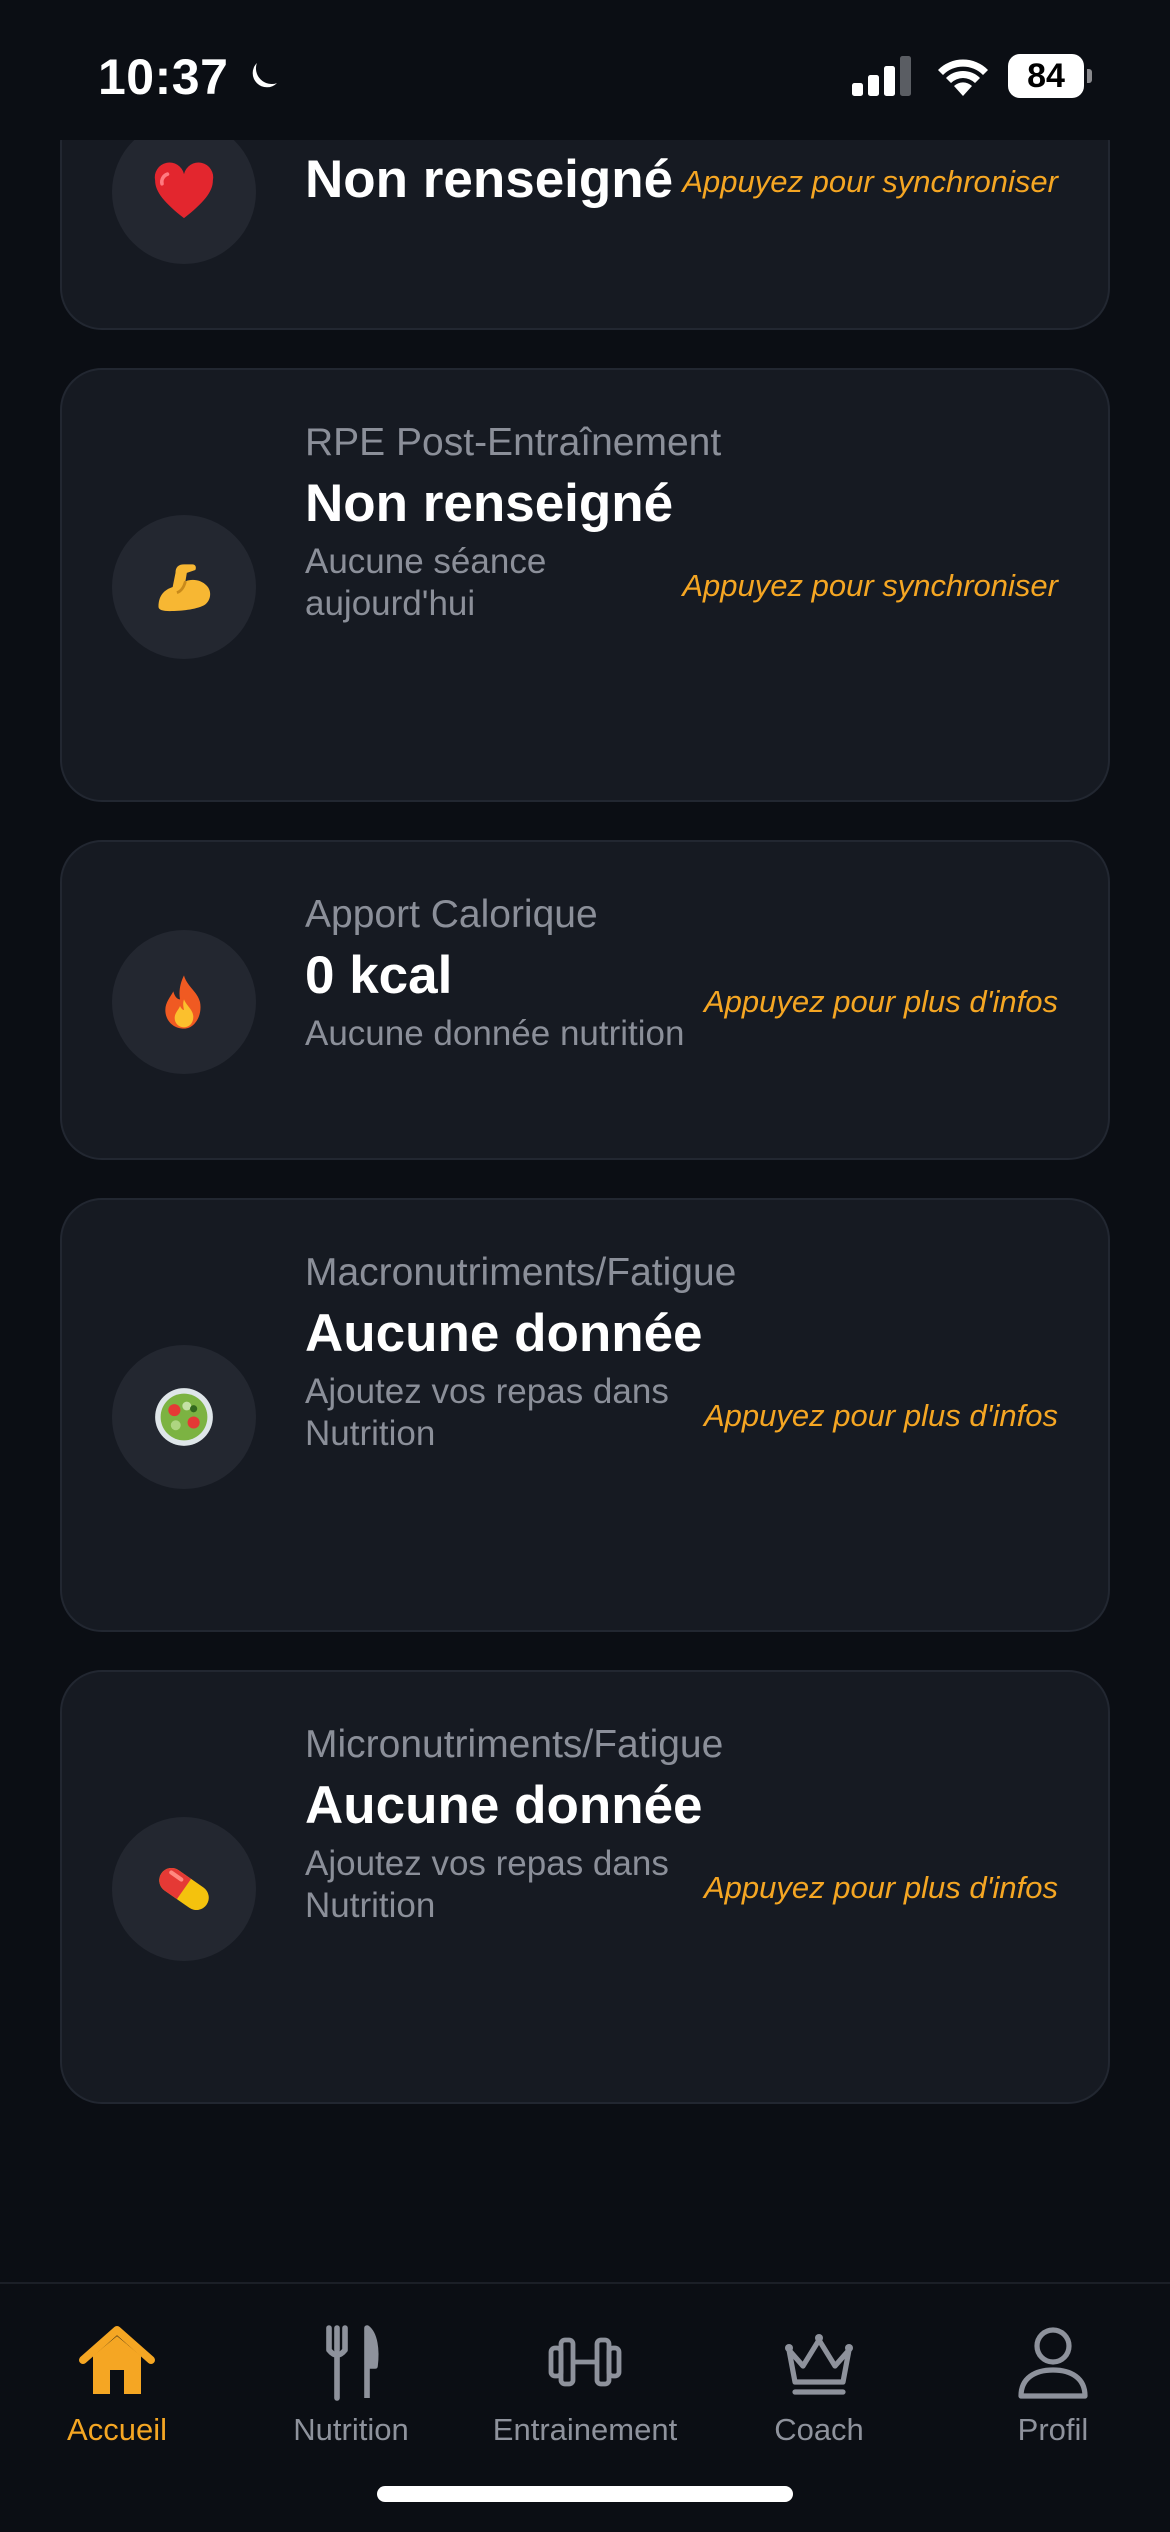 This screenshot has width=1170, height=2532. What do you see at coordinates (495, 1033) in the screenshot?
I see `calorie-card-sub: Aucune donnée nutrition` at bounding box center [495, 1033].